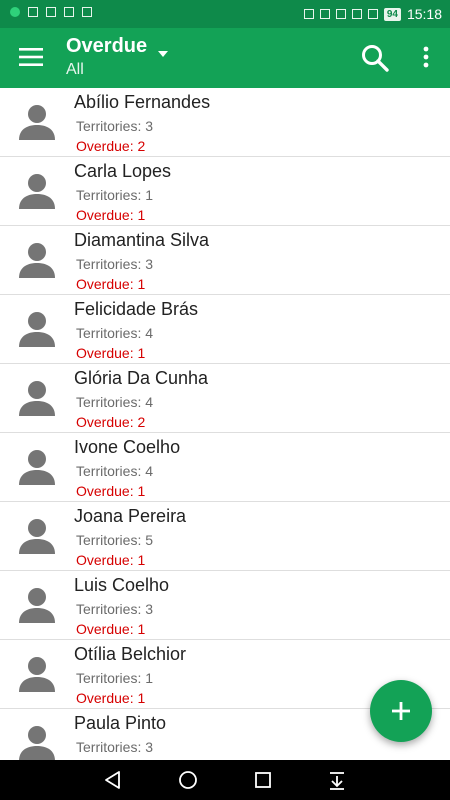  I want to click on gallery-icon, so click(69, 12).